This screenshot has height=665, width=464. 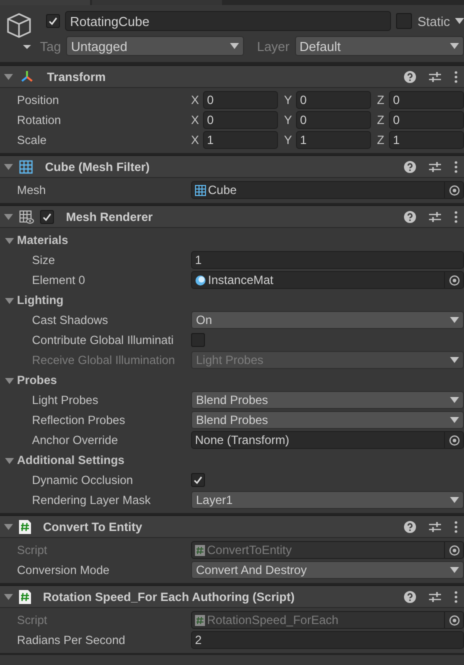 What do you see at coordinates (379, 46) in the screenshot?
I see `layer-dropdown: Default` at bounding box center [379, 46].